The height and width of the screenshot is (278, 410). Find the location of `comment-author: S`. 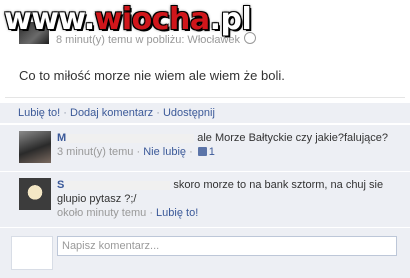

comment-author: S is located at coordinates (60, 185).